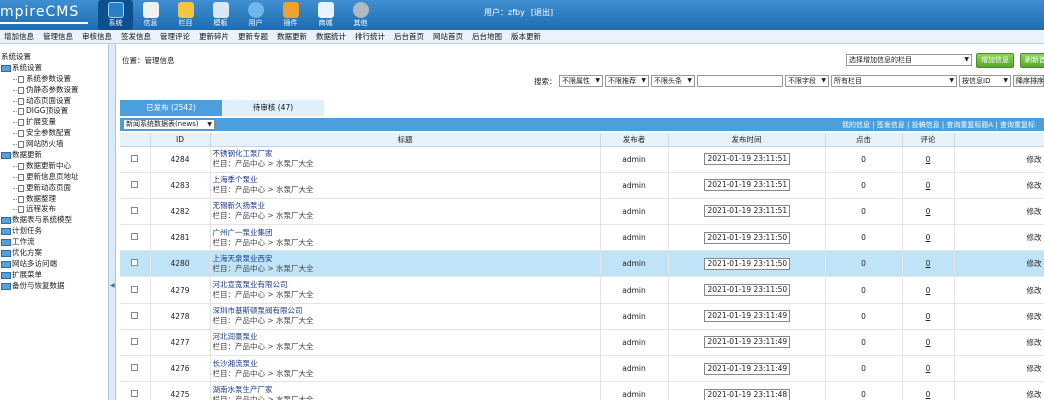 This screenshot has width=1044, height=400. What do you see at coordinates (136, 36) in the screenshot?
I see `submenu-item: 签发信息` at bounding box center [136, 36].